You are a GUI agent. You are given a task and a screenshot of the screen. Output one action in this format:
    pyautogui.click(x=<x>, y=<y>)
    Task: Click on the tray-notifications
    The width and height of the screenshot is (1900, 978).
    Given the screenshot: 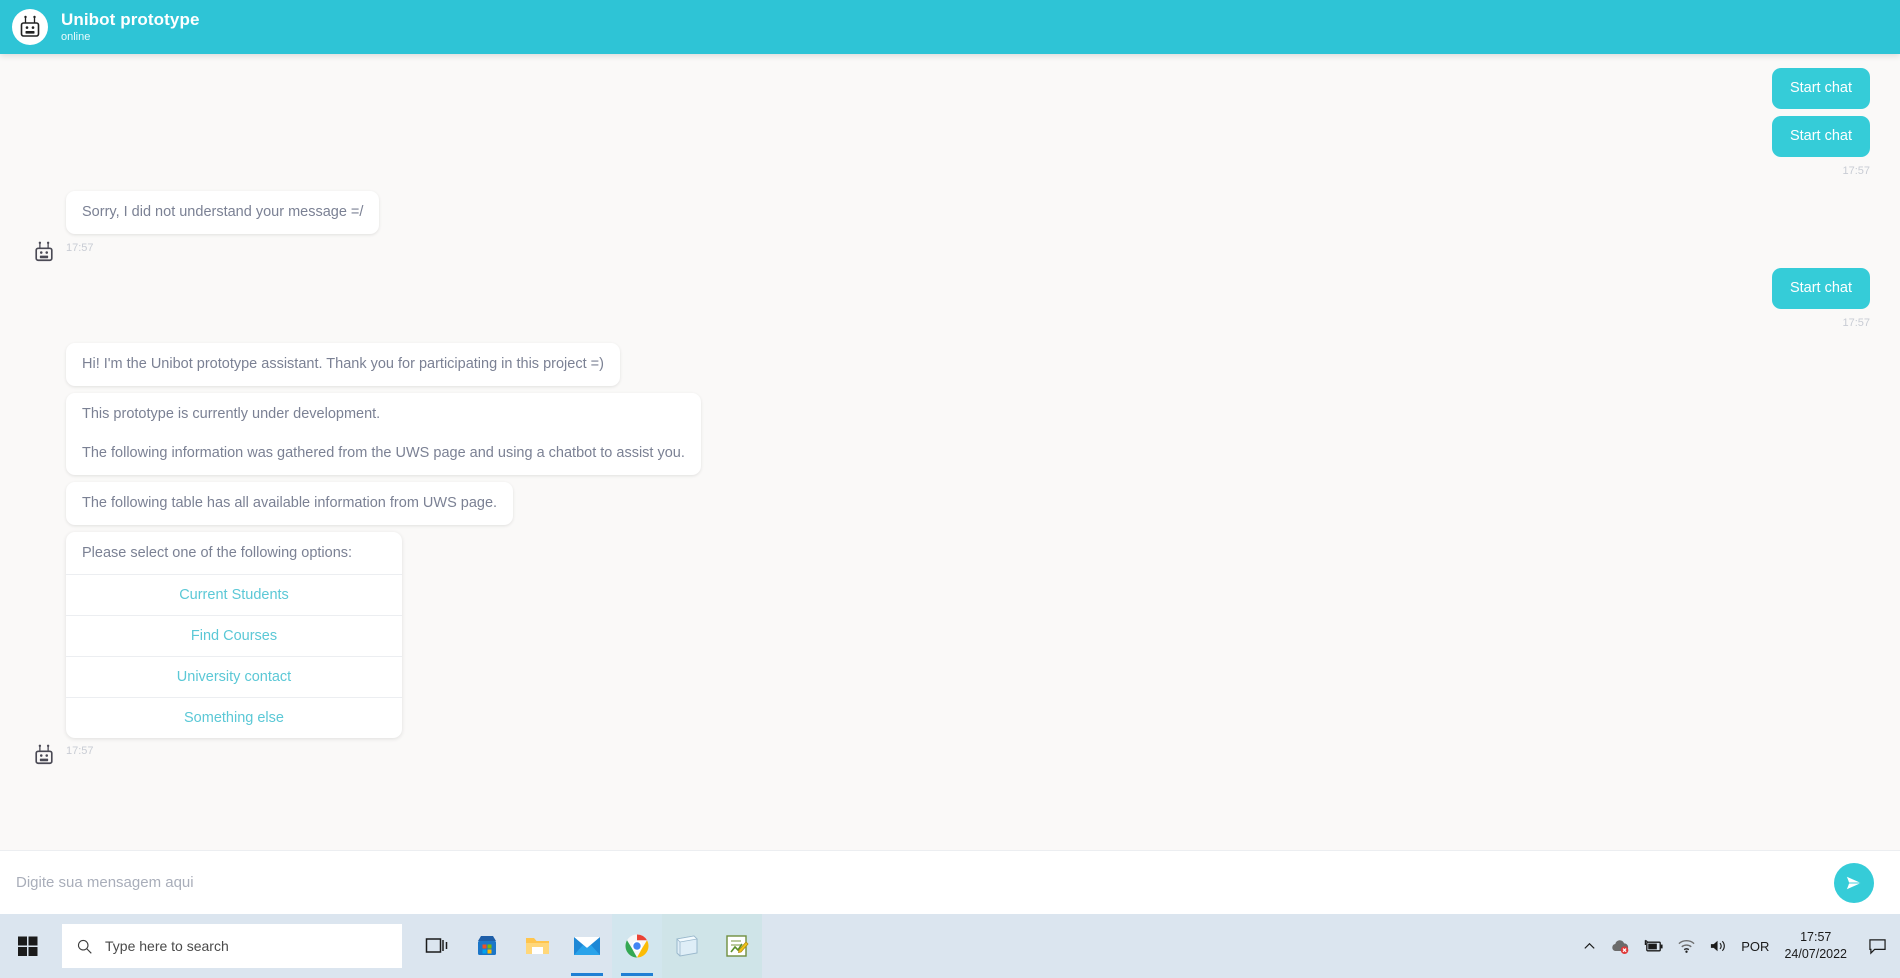 What is the action you would take?
    pyautogui.click(x=1877, y=946)
    